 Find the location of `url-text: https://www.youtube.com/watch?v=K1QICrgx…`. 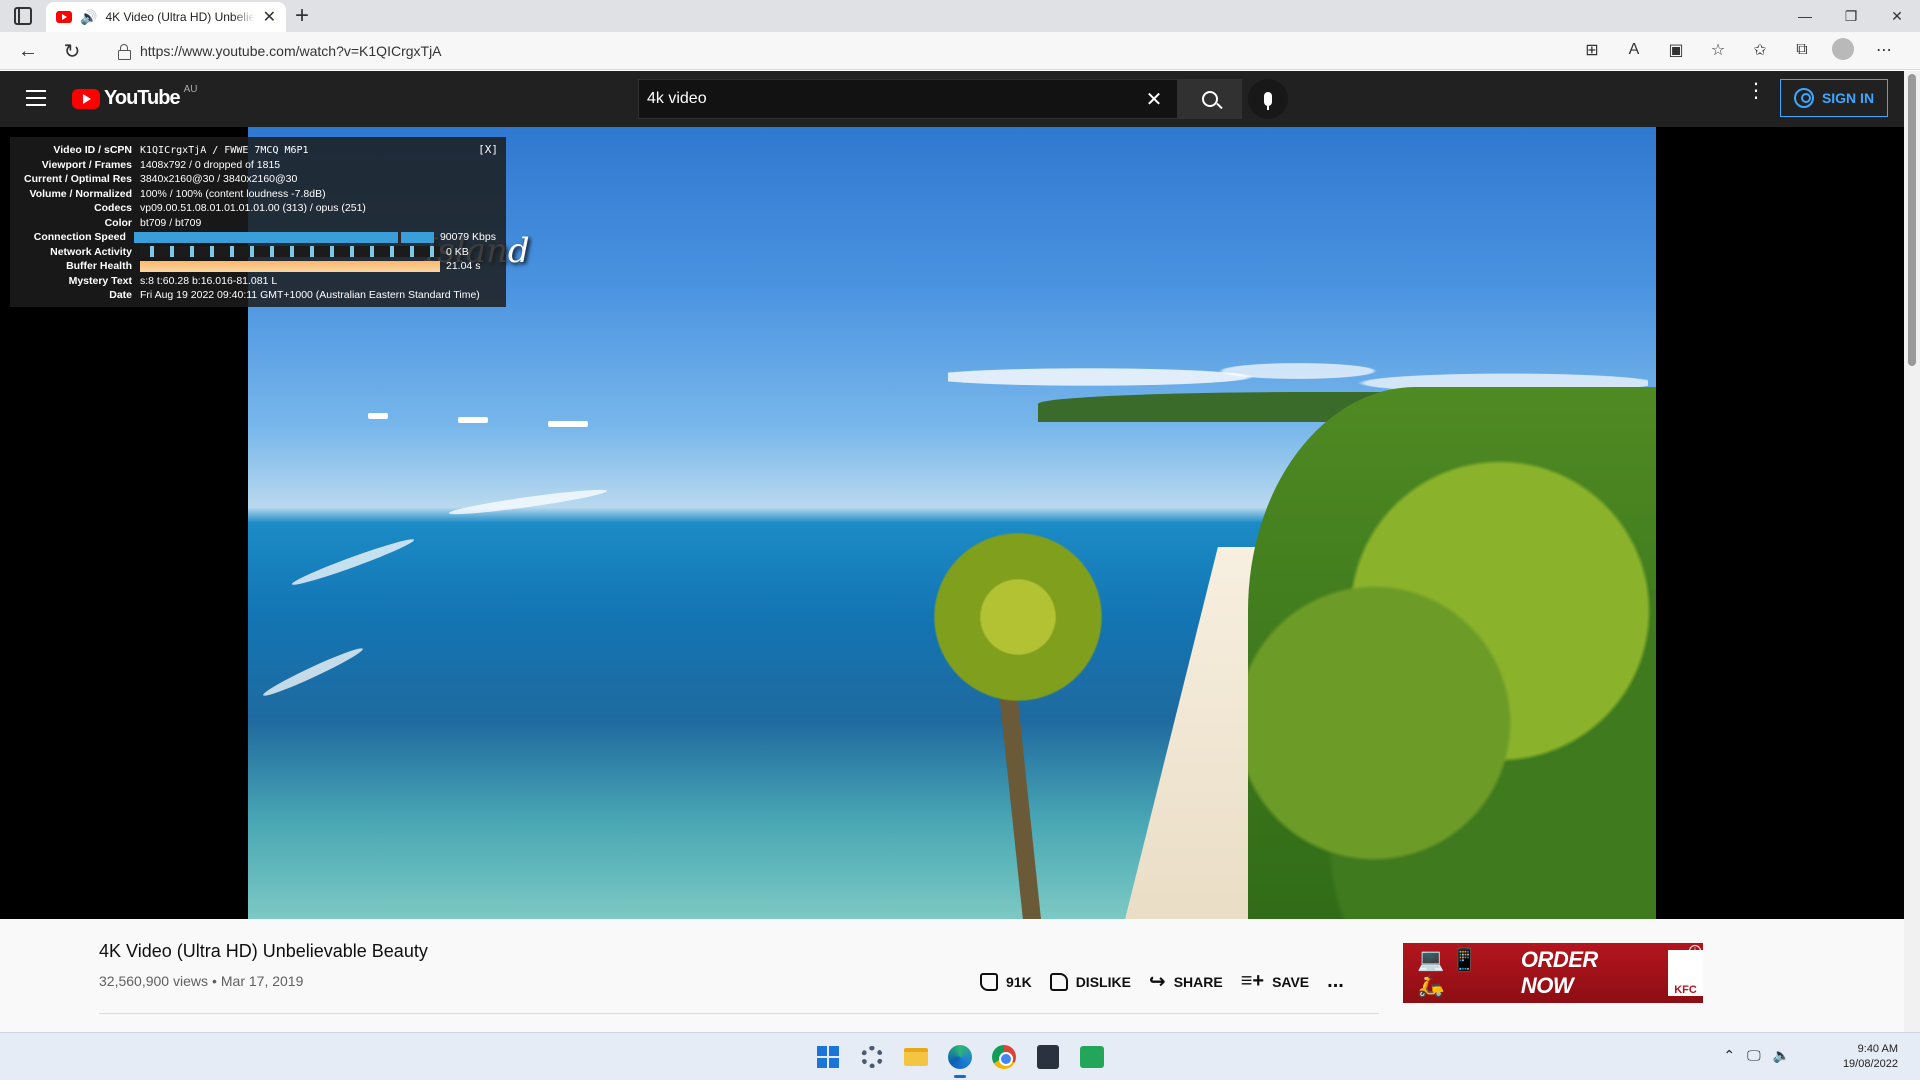

url-text: https://www.youtube.com/watch?v=K1QICrgx… is located at coordinates (291, 51).